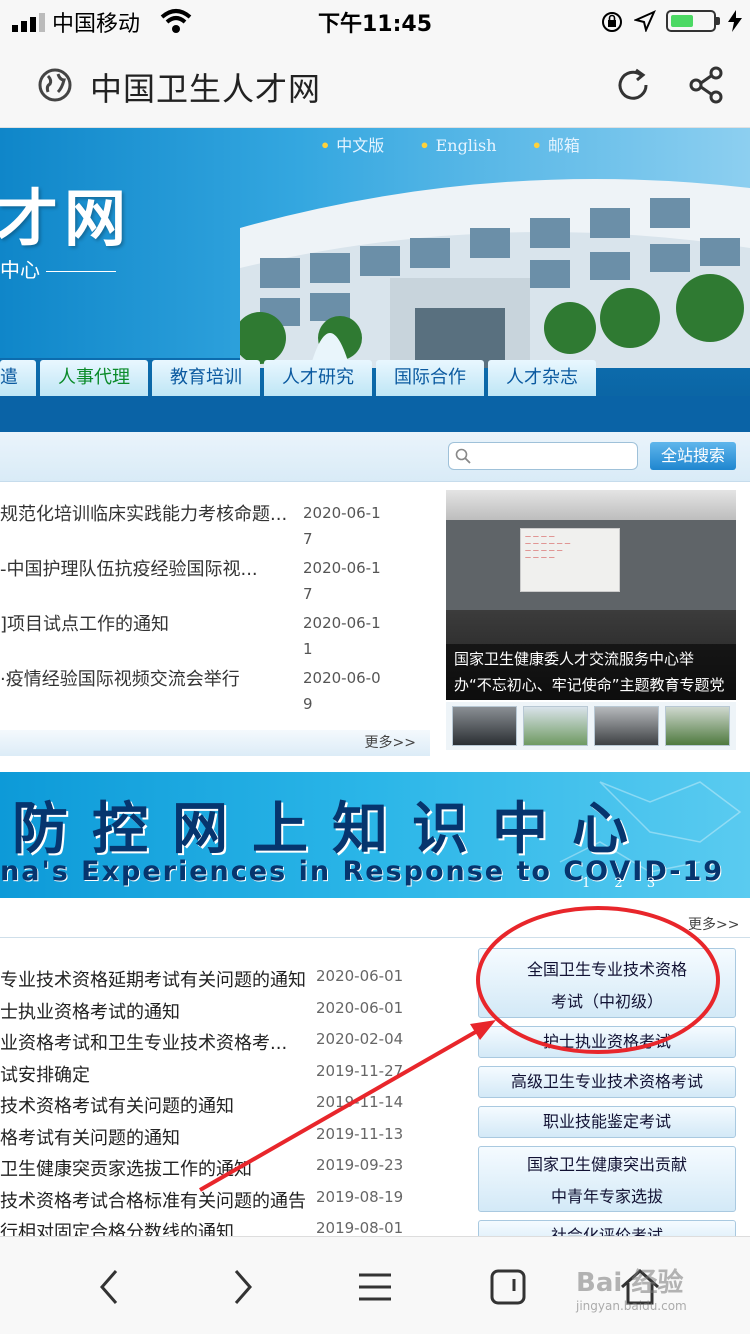 Image resolution: width=750 pixels, height=1334 pixels. What do you see at coordinates (607, 1042) in the screenshot?
I see `exam-button-nurse: 护士执业资格考试` at bounding box center [607, 1042].